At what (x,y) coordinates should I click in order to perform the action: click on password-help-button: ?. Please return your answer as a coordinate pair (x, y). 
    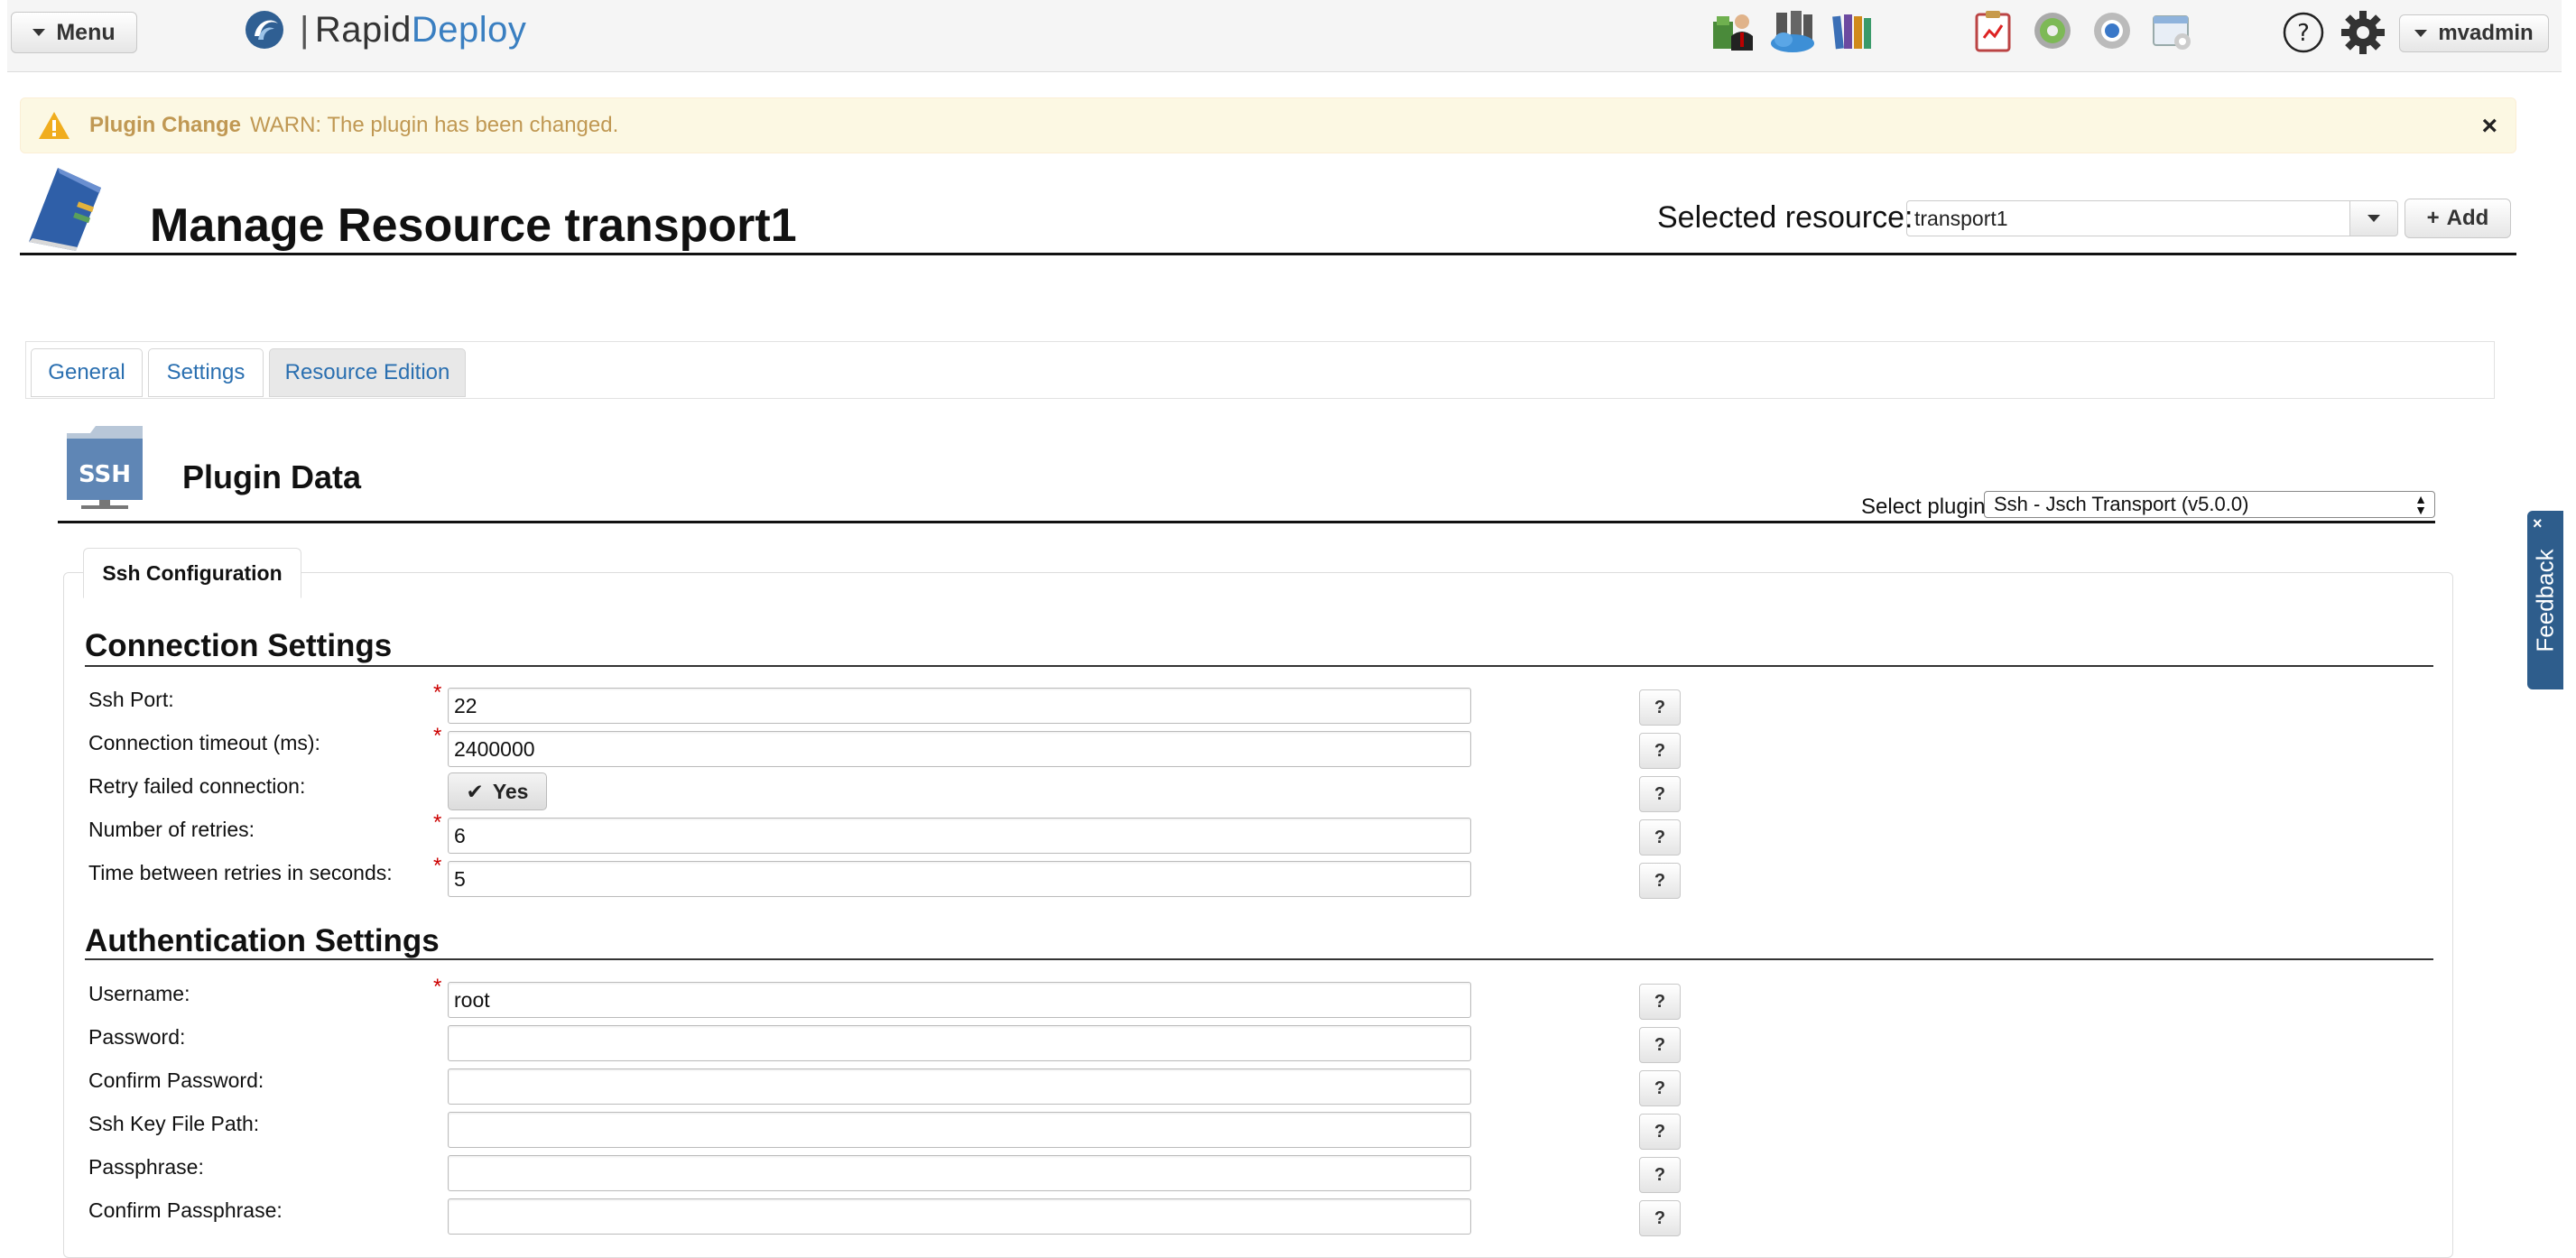
    Looking at the image, I should click on (1660, 1045).